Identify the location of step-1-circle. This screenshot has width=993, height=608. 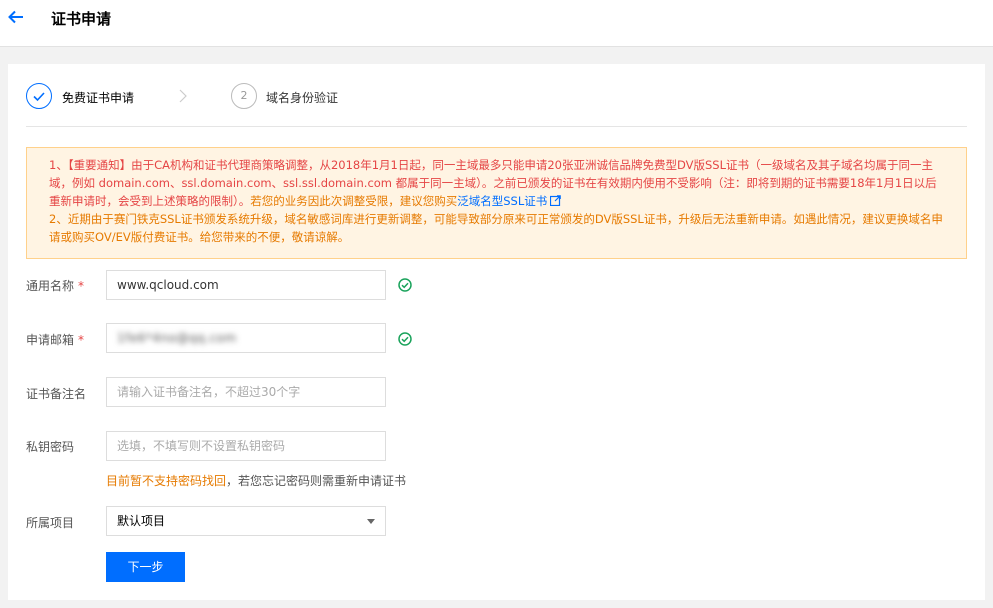
(39, 96).